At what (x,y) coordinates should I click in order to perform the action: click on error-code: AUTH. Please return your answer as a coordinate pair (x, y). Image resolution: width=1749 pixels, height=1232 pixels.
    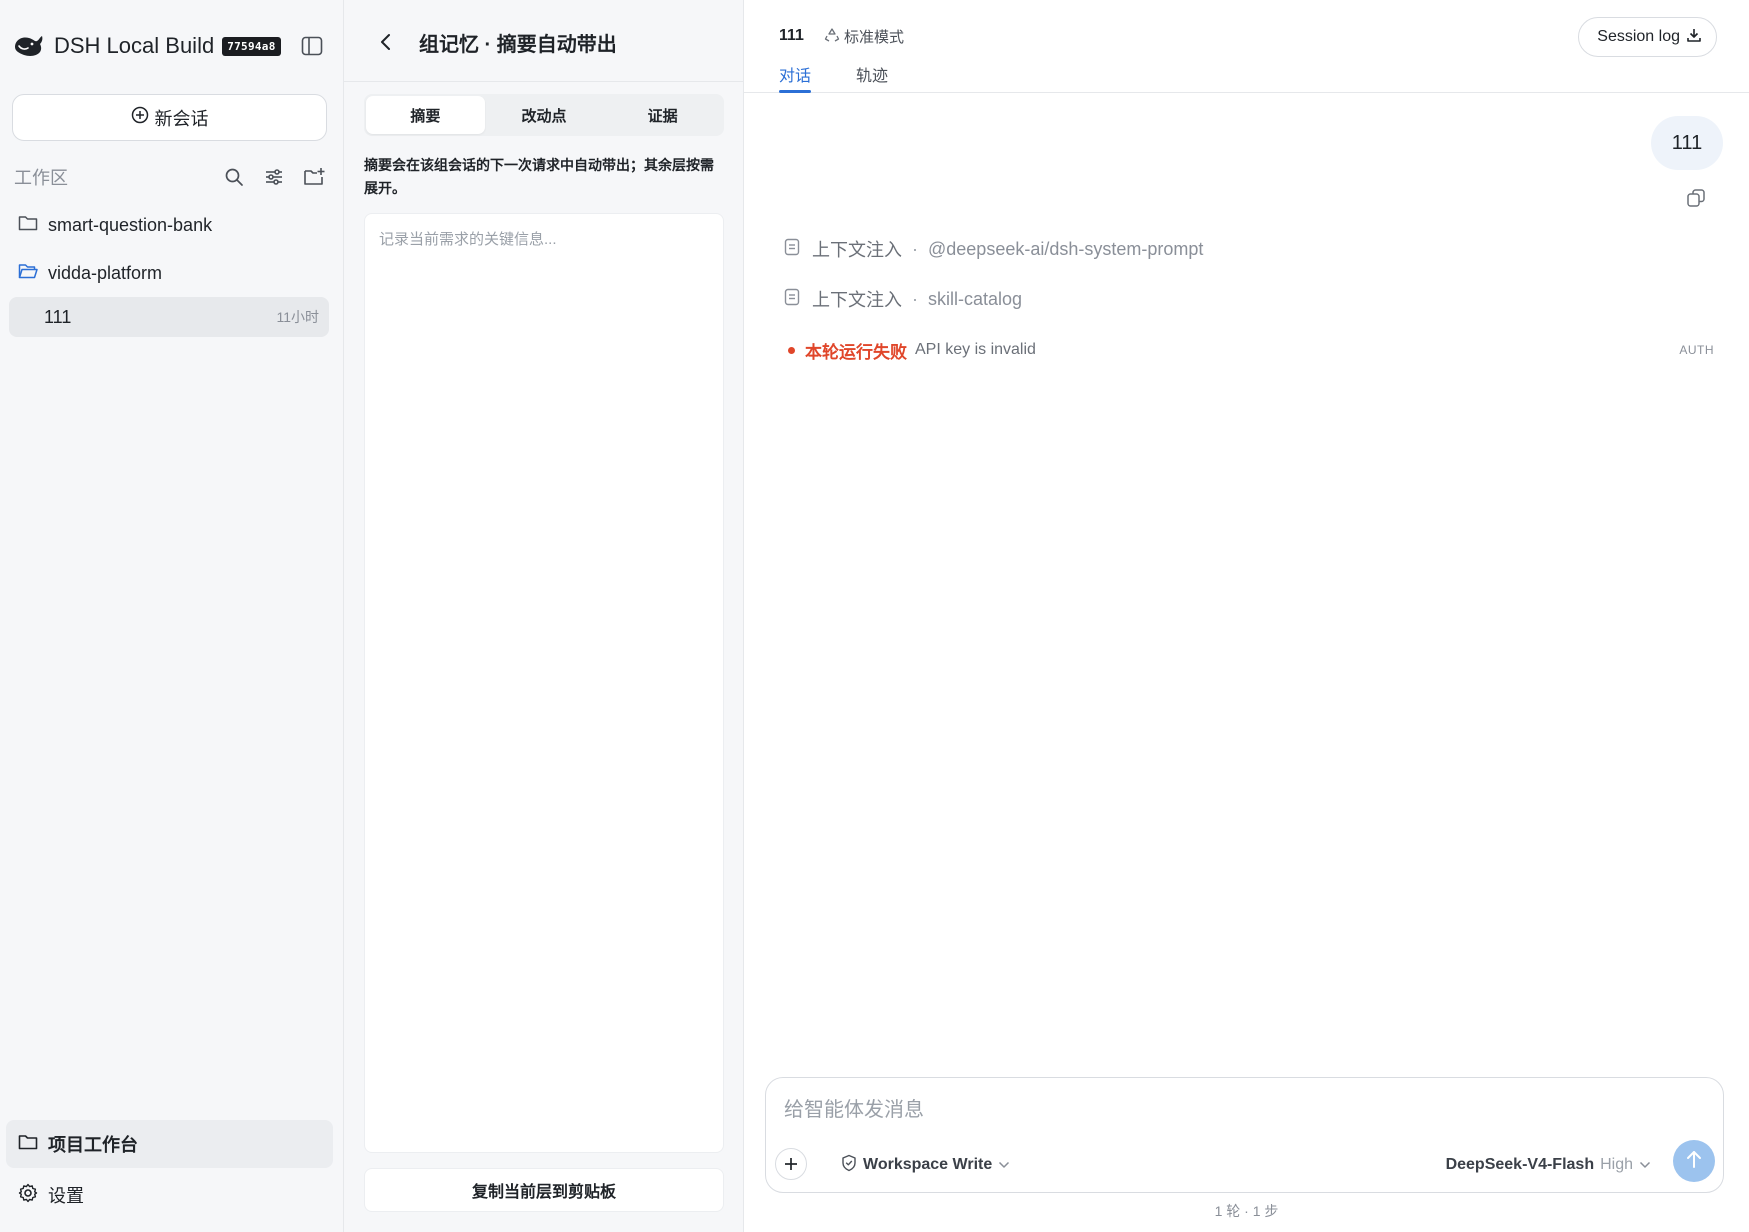
    Looking at the image, I should click on (1696, 350).